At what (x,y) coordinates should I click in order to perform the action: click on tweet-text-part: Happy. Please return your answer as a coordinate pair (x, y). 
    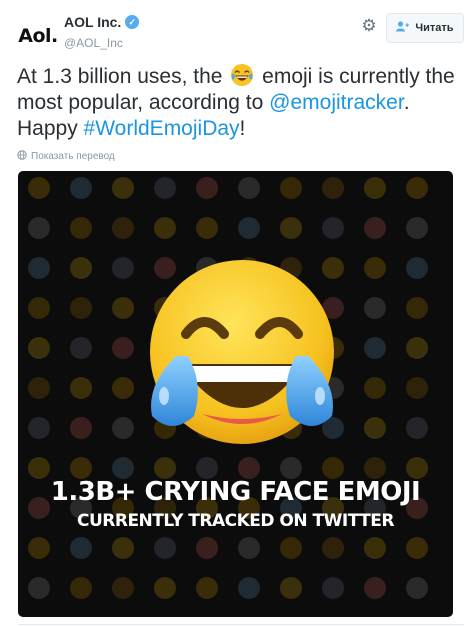
    Looking at the image, I should click on (47, 128).